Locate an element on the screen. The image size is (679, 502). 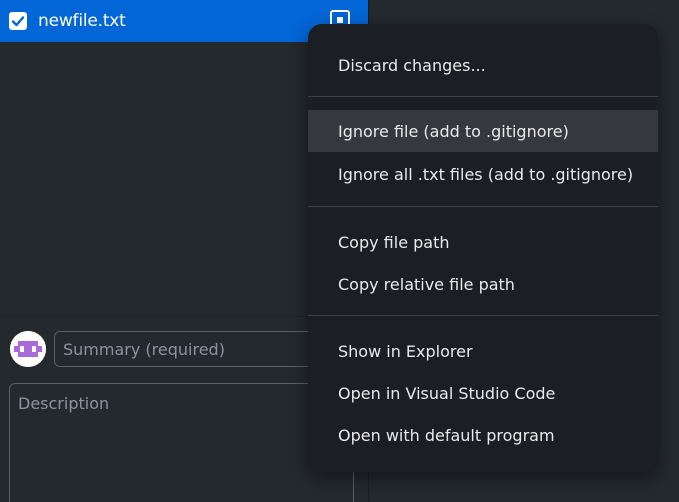
menu-item-show-in-explorer: Show in Explorer is located at coordinates (483, 351).